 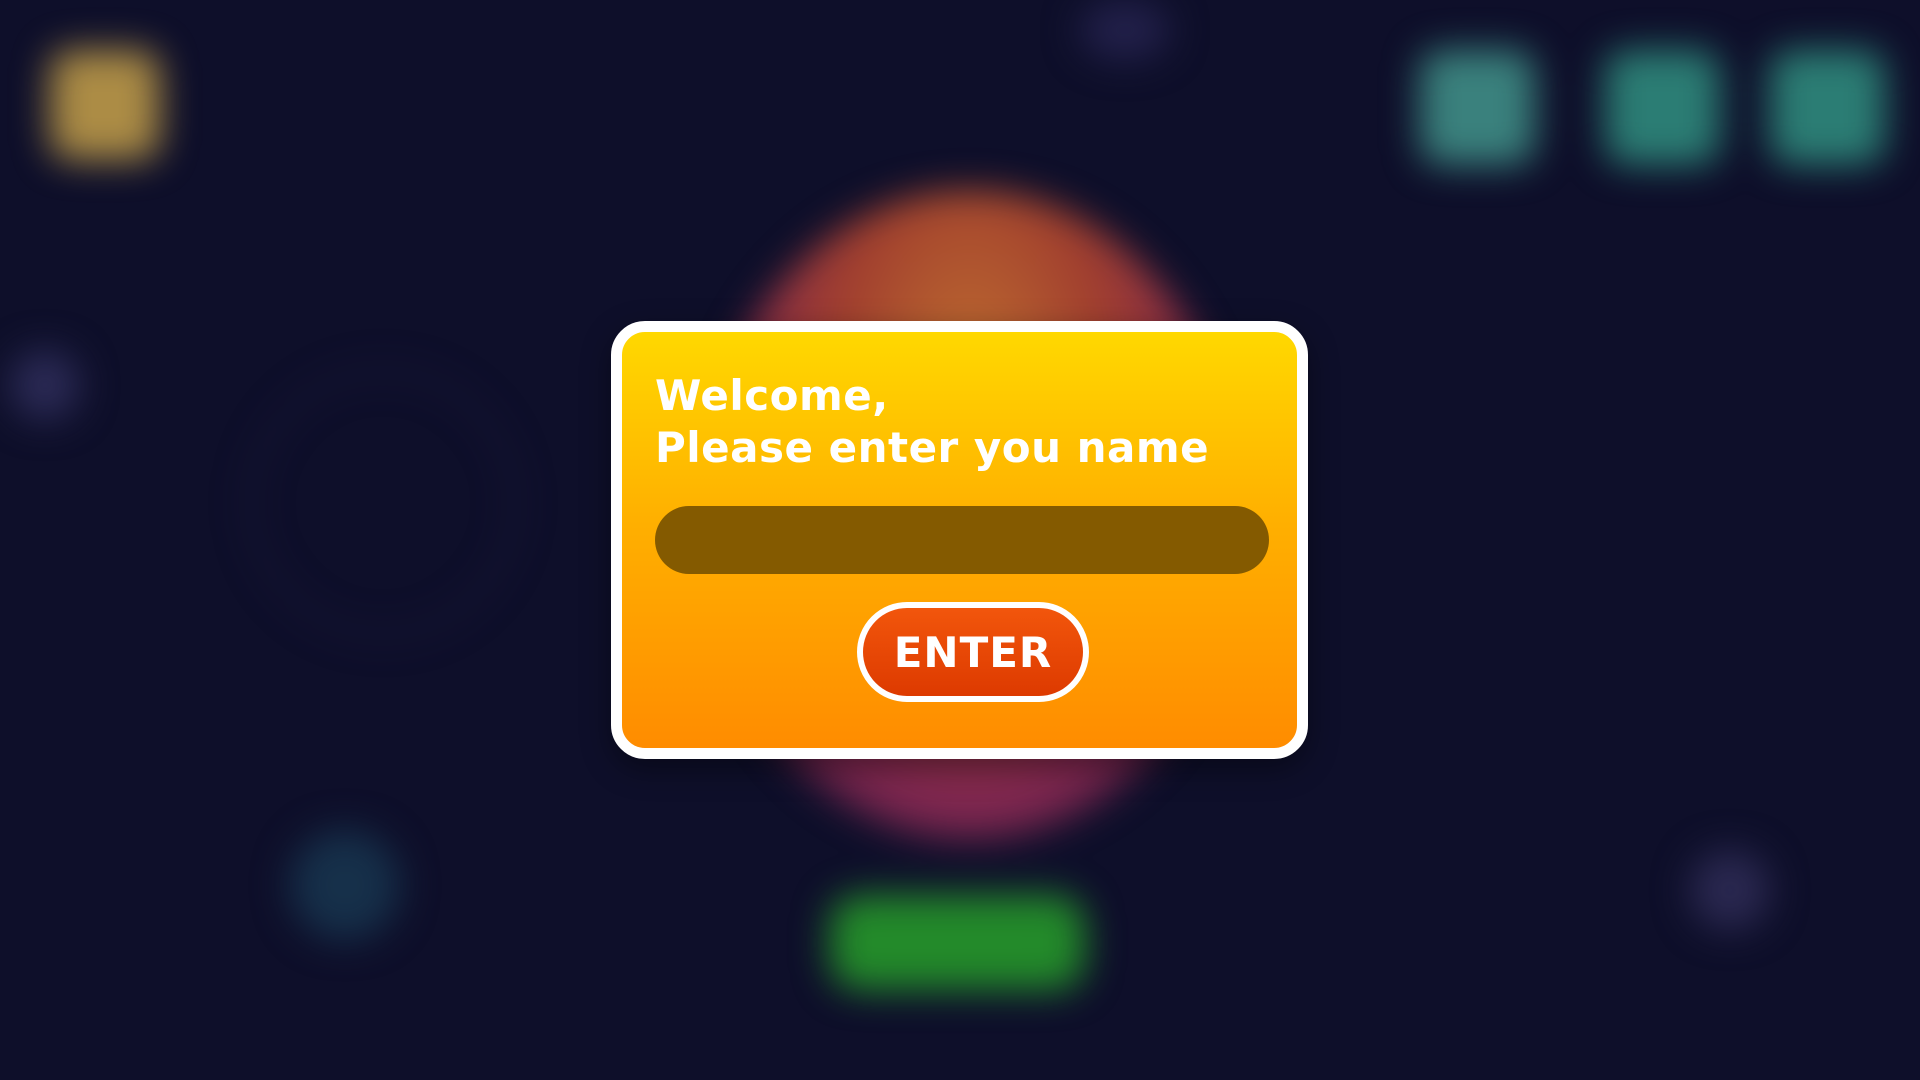 What do you see at coordinates (932, 422) in the screenshot?
I see `dialog-title: Welcome, Please enter you name` at bounding box center [932, 422].